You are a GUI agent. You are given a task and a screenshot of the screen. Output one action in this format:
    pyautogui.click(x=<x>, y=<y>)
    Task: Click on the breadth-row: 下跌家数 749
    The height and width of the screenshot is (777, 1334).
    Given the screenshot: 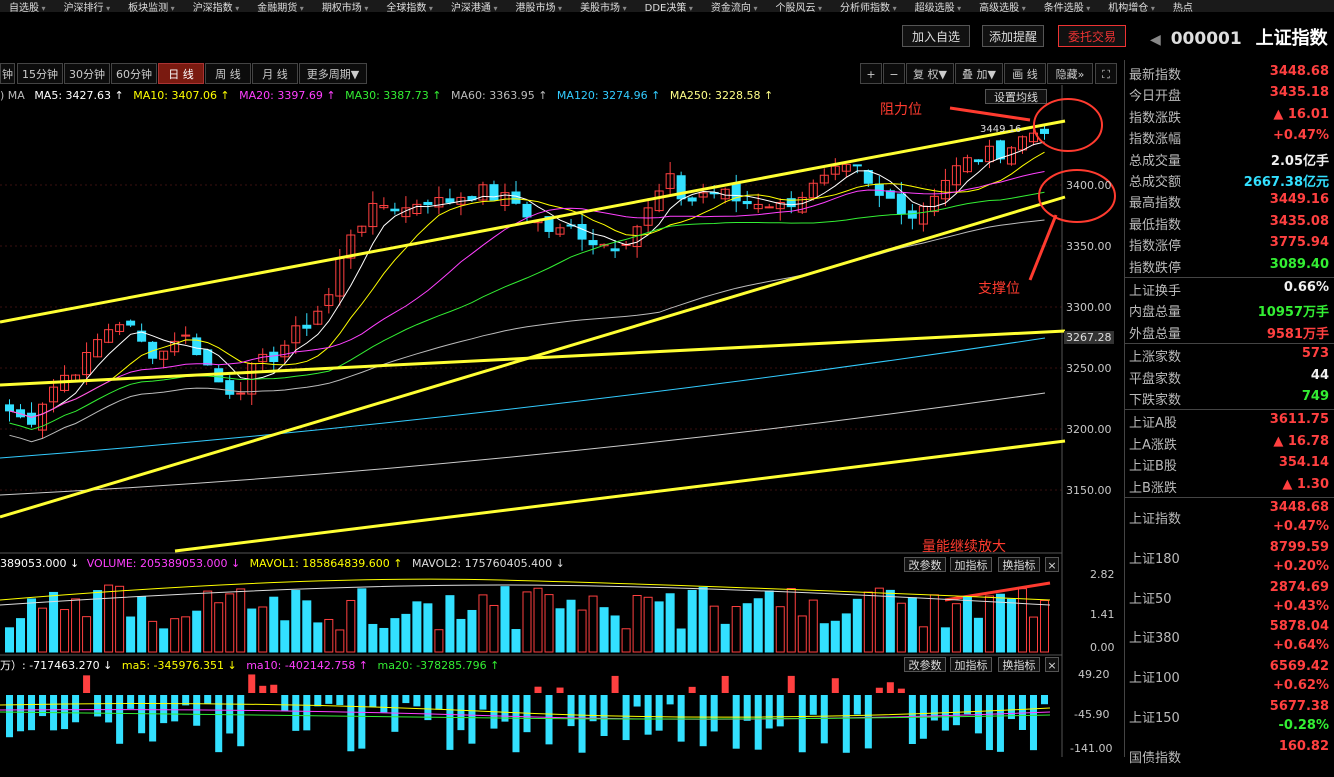 What is the action you would take?
    pyautogui.click(x=1230, y=397)
    